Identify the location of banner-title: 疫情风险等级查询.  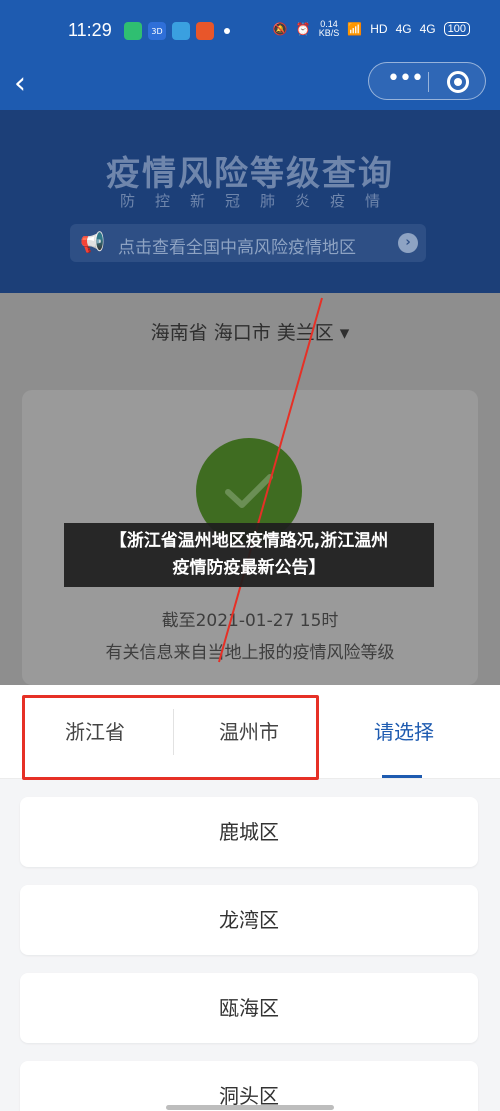
(250, 174).